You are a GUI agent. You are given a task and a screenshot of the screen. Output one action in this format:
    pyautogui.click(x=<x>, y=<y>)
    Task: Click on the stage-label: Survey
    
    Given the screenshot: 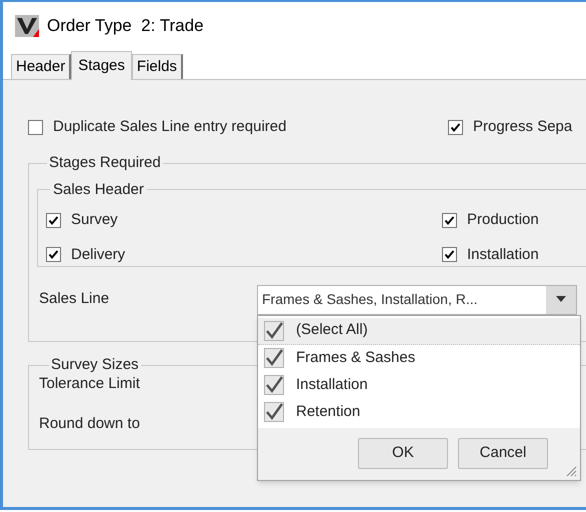 What is the action you would take?
    pyautogui.click(x=94, y=220)
    